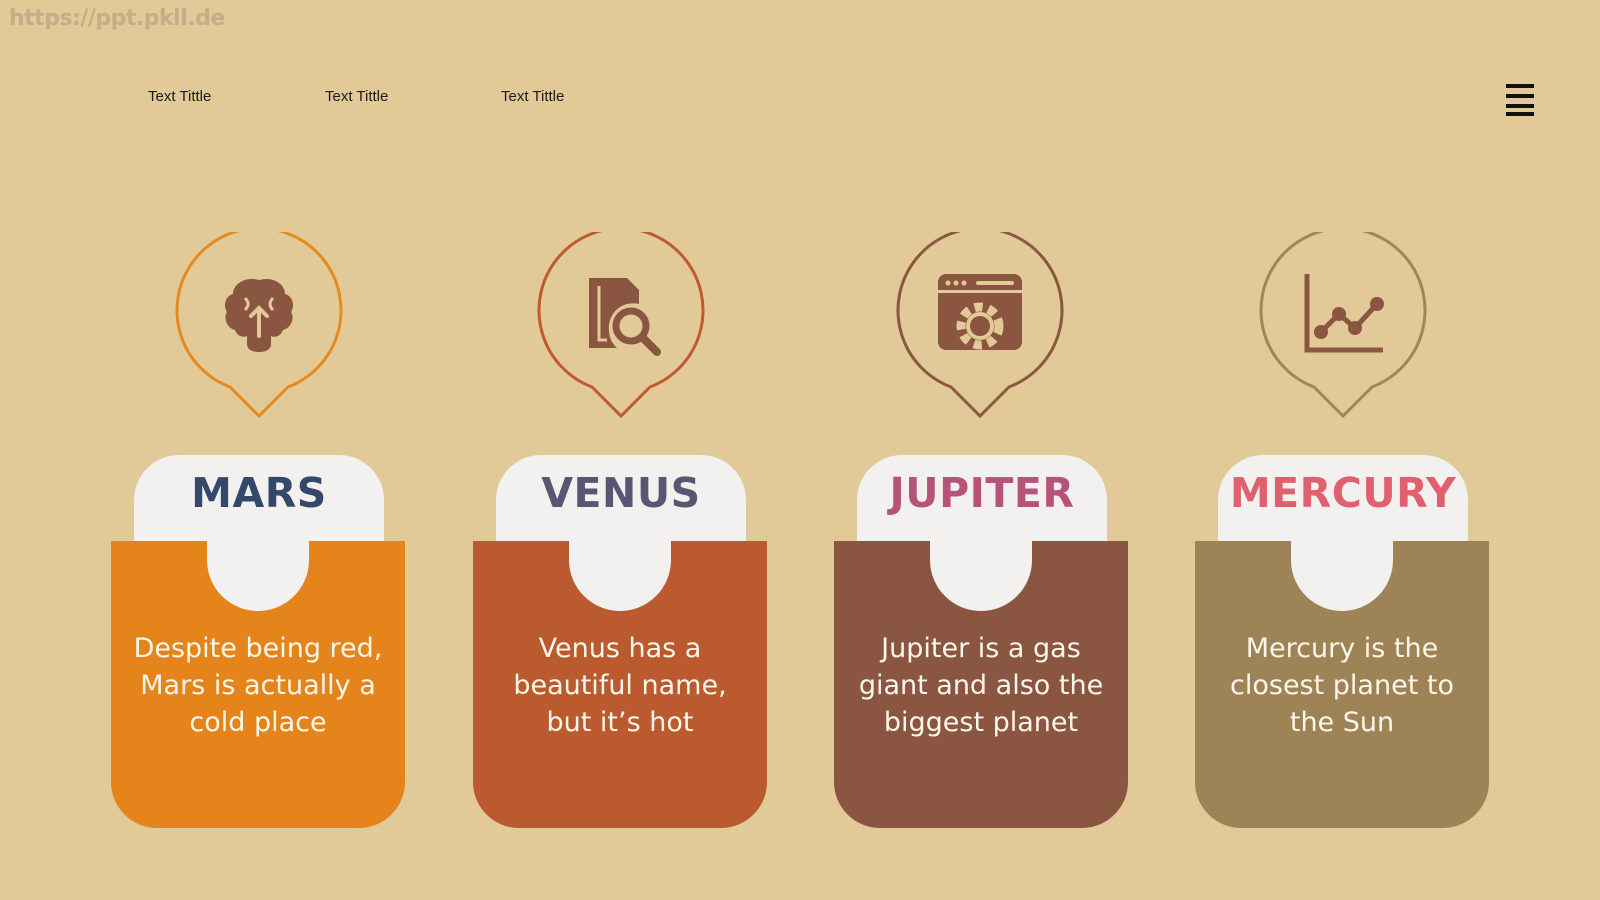 Image resolution: width=1600 pixels, height=900 pixels. I want to click on card-description: Mercury is the closest planet to the Sun, so click(1342, 685).